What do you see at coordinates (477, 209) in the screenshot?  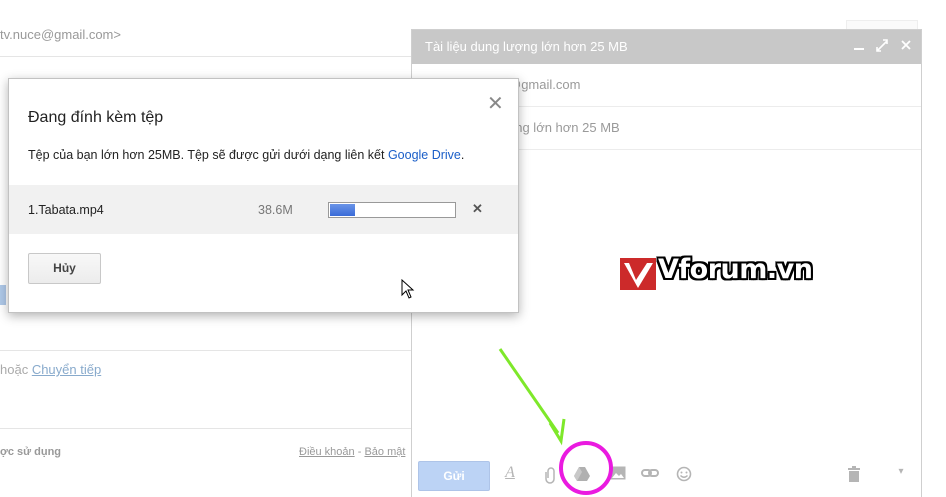 I see `remove-file-icon: ✕` at bounding box center [477, 209].